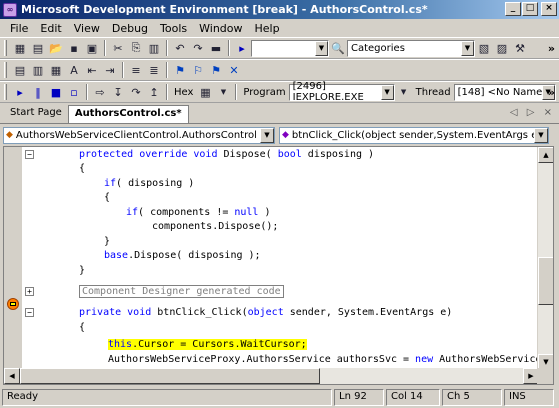 This screenshot has width=559, height=408. Describe the element at coordinates (128, 114) in the screenshot. I see `tab-authorscontrol: AuthorsControl.cs*` at that location.